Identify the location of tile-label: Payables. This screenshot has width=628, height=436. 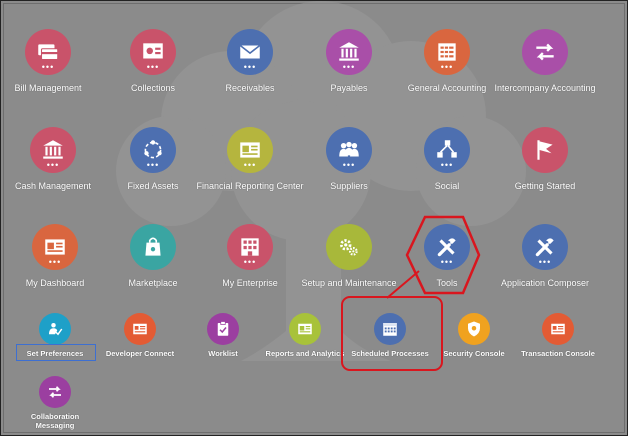
(349, 88).